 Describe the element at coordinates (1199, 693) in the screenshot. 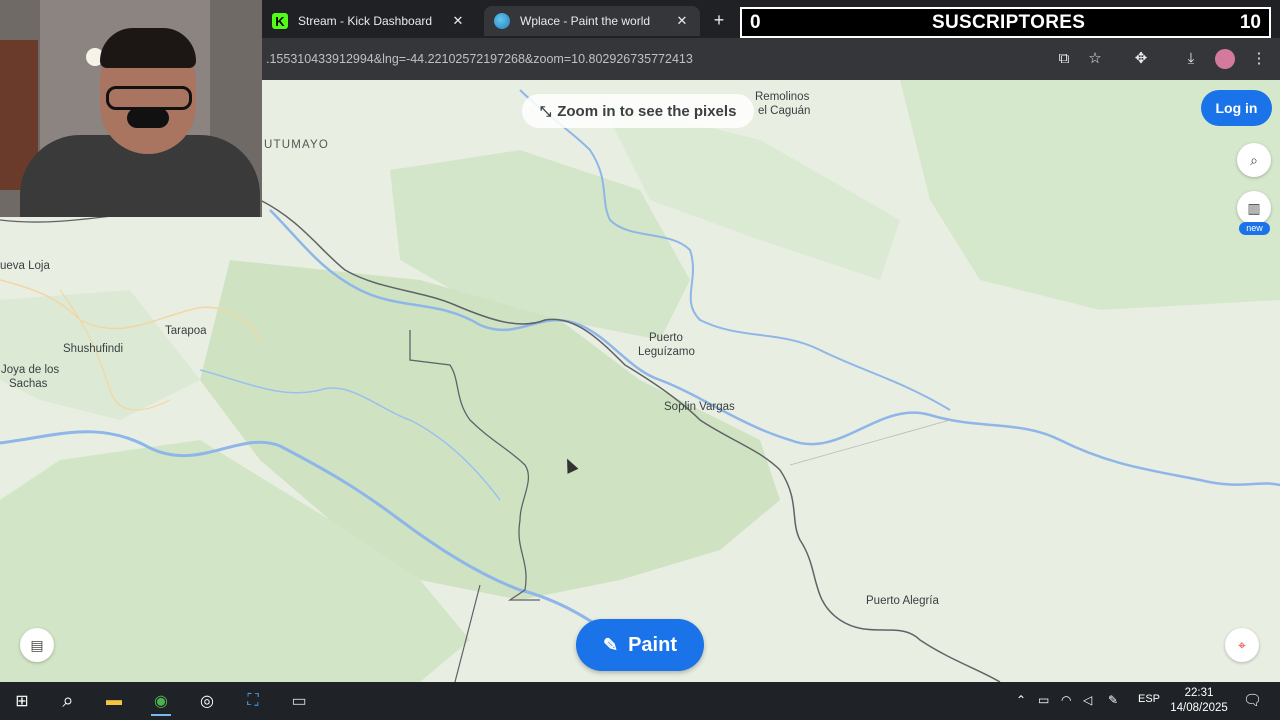

I see `clock-time: 22:31` at that location.